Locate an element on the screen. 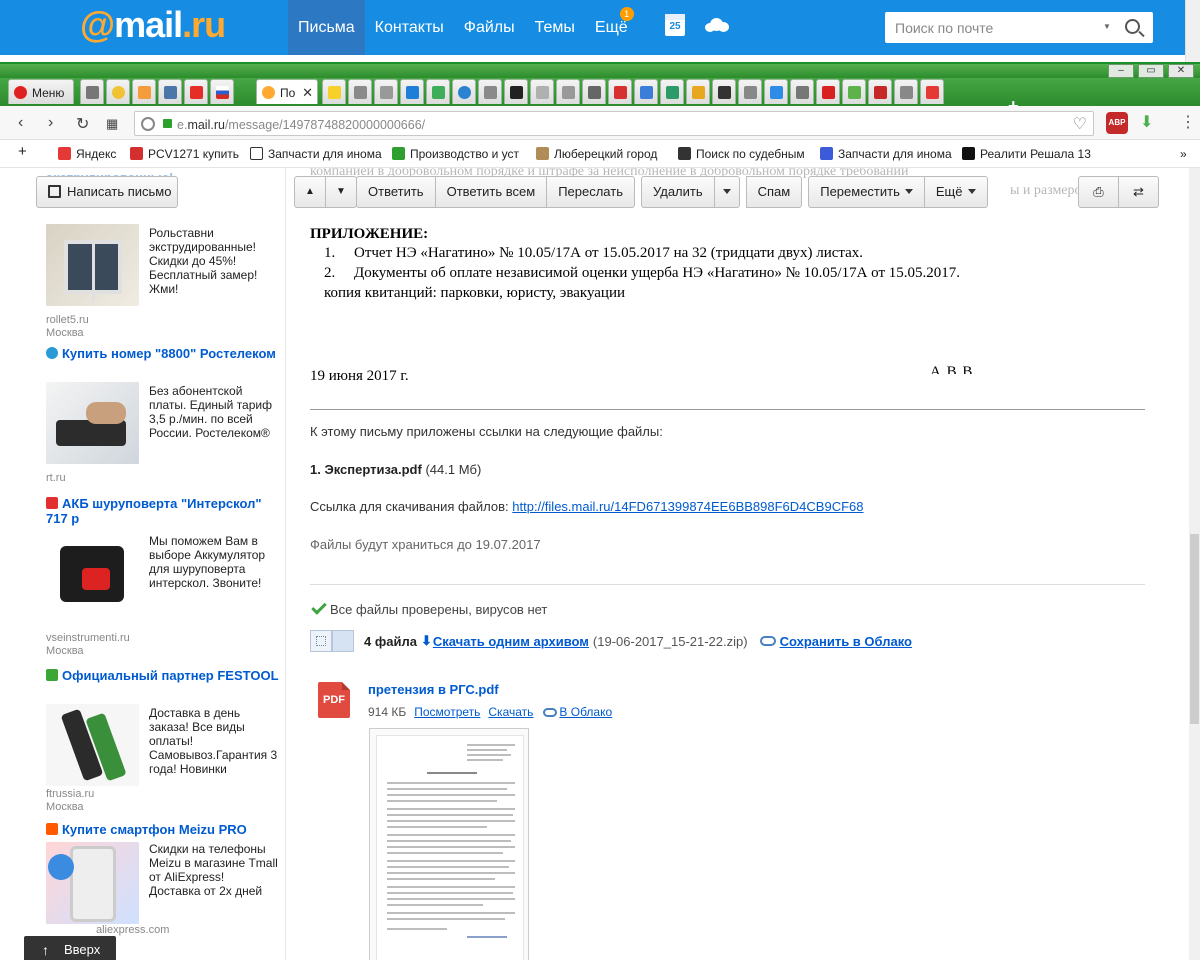 The image size is (1200, 960). bookmark-item: Яндекс is located at coordinates (87, 154).